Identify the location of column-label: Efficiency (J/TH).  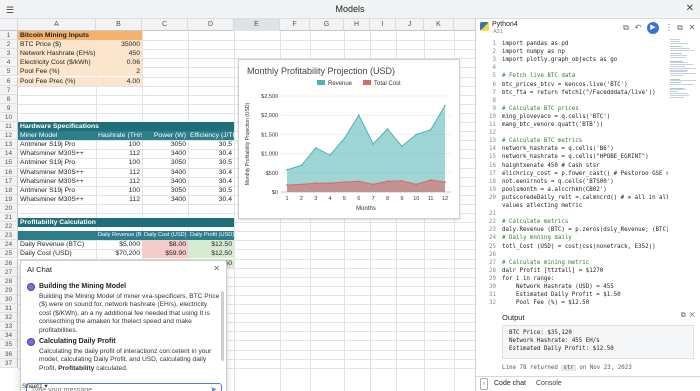
(211, 136).